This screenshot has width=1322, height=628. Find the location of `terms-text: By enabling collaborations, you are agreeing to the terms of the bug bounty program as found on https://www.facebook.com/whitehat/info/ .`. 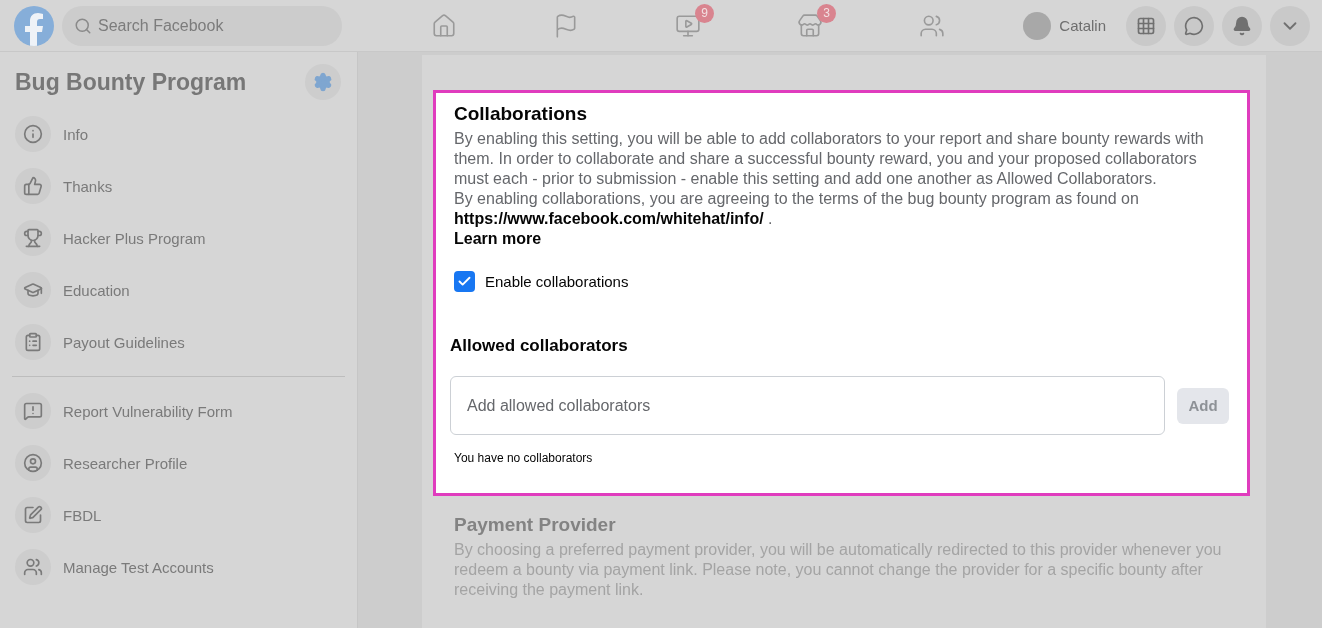

terms-text: By enabling collaborations, you are agreeing to the terms of the bug bounty program as found on https://www.facebook.com/whitehat/info/ . is located at coordinates (797, 209).